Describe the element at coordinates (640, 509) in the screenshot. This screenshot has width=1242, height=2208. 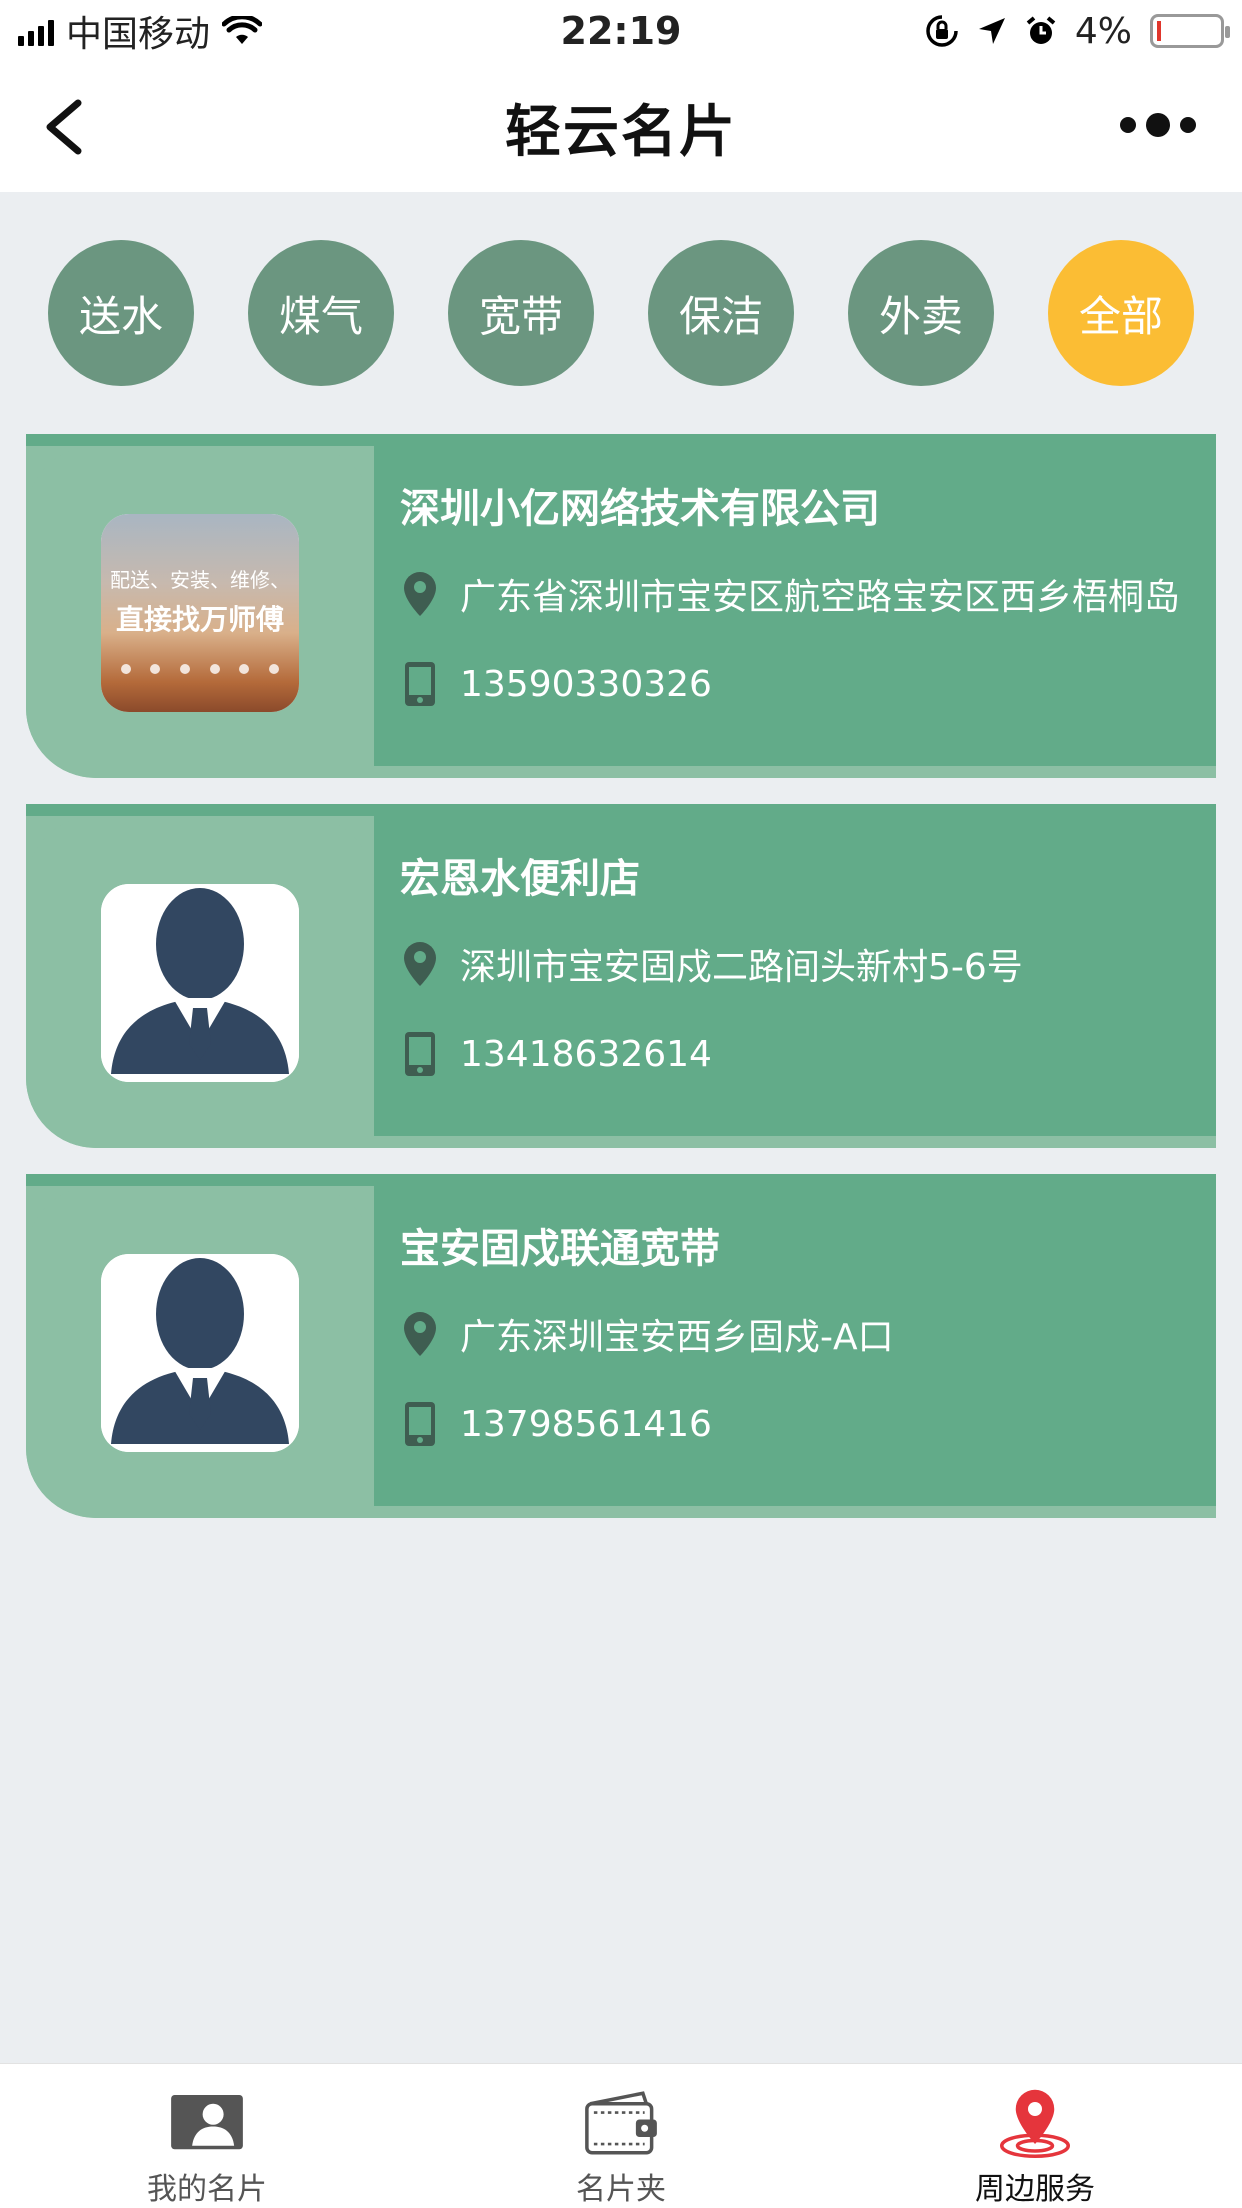
I see `card-name: 深圳小亿网络技术有限公司` at that location.